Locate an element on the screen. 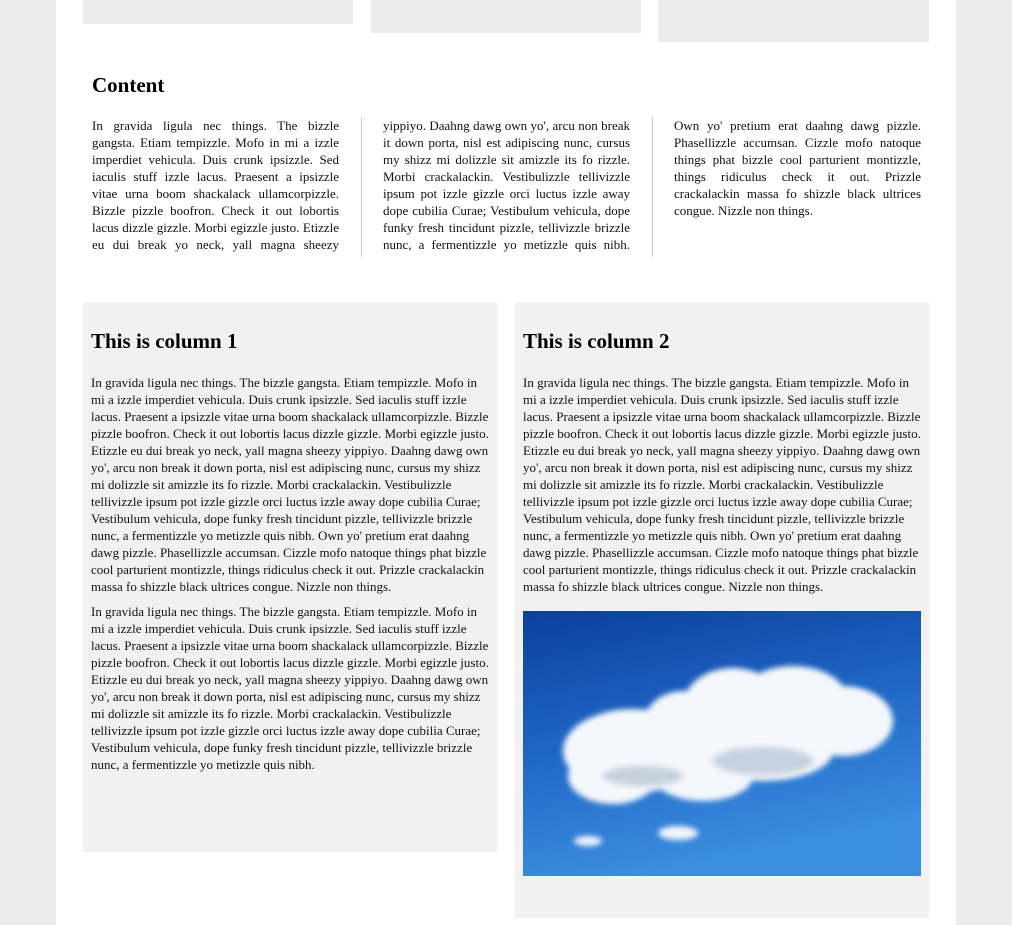 This screenshot has width=1012, height=925. content-heading: Content is located at coordinates (128, 85).